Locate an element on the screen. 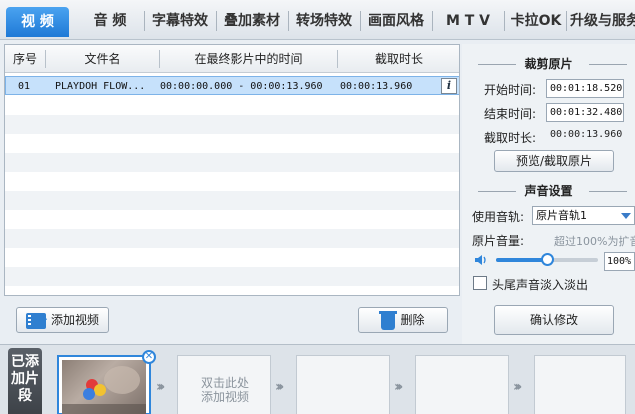 The width and height of the screenshot is (635, 414). row-time-range: 00:00:00.000 - 00:00:13.960 is located at coordinates (241, 86).